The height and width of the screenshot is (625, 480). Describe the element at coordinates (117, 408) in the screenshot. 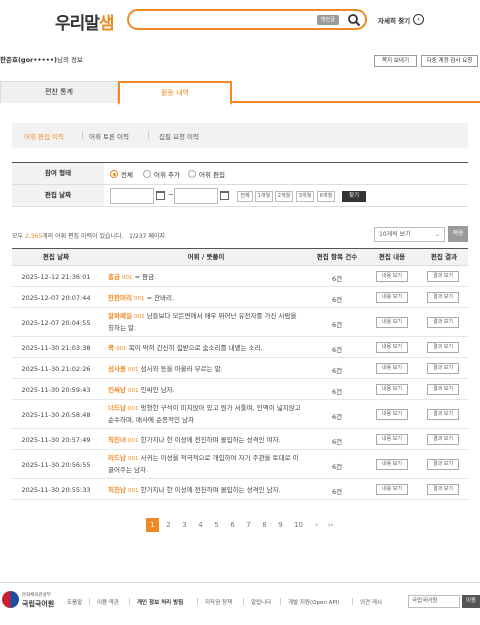

I see `word-link: 너드남` at that location.